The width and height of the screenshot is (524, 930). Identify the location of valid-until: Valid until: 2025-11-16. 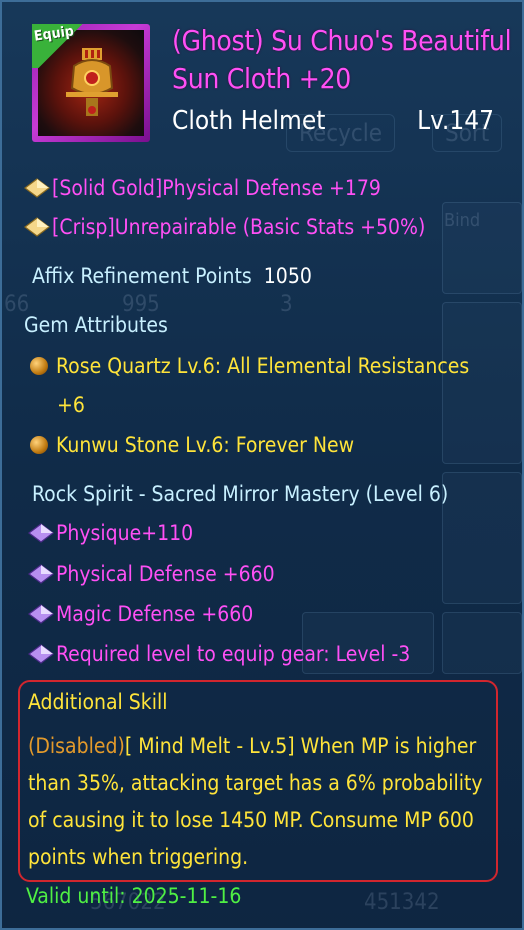
(134, 896).